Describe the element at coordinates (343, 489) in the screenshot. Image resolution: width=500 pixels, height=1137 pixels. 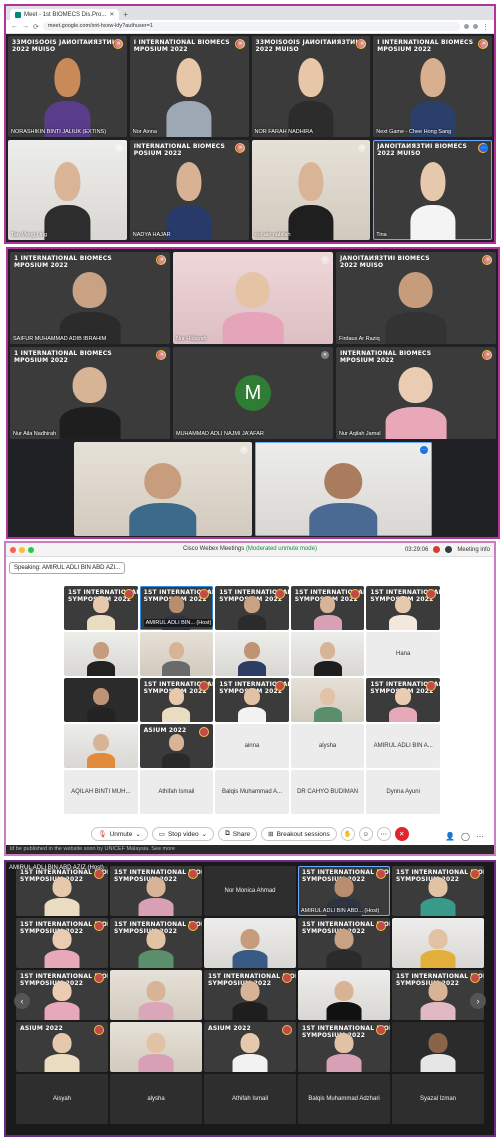
I see `participant-tile: ⋯` at that location.